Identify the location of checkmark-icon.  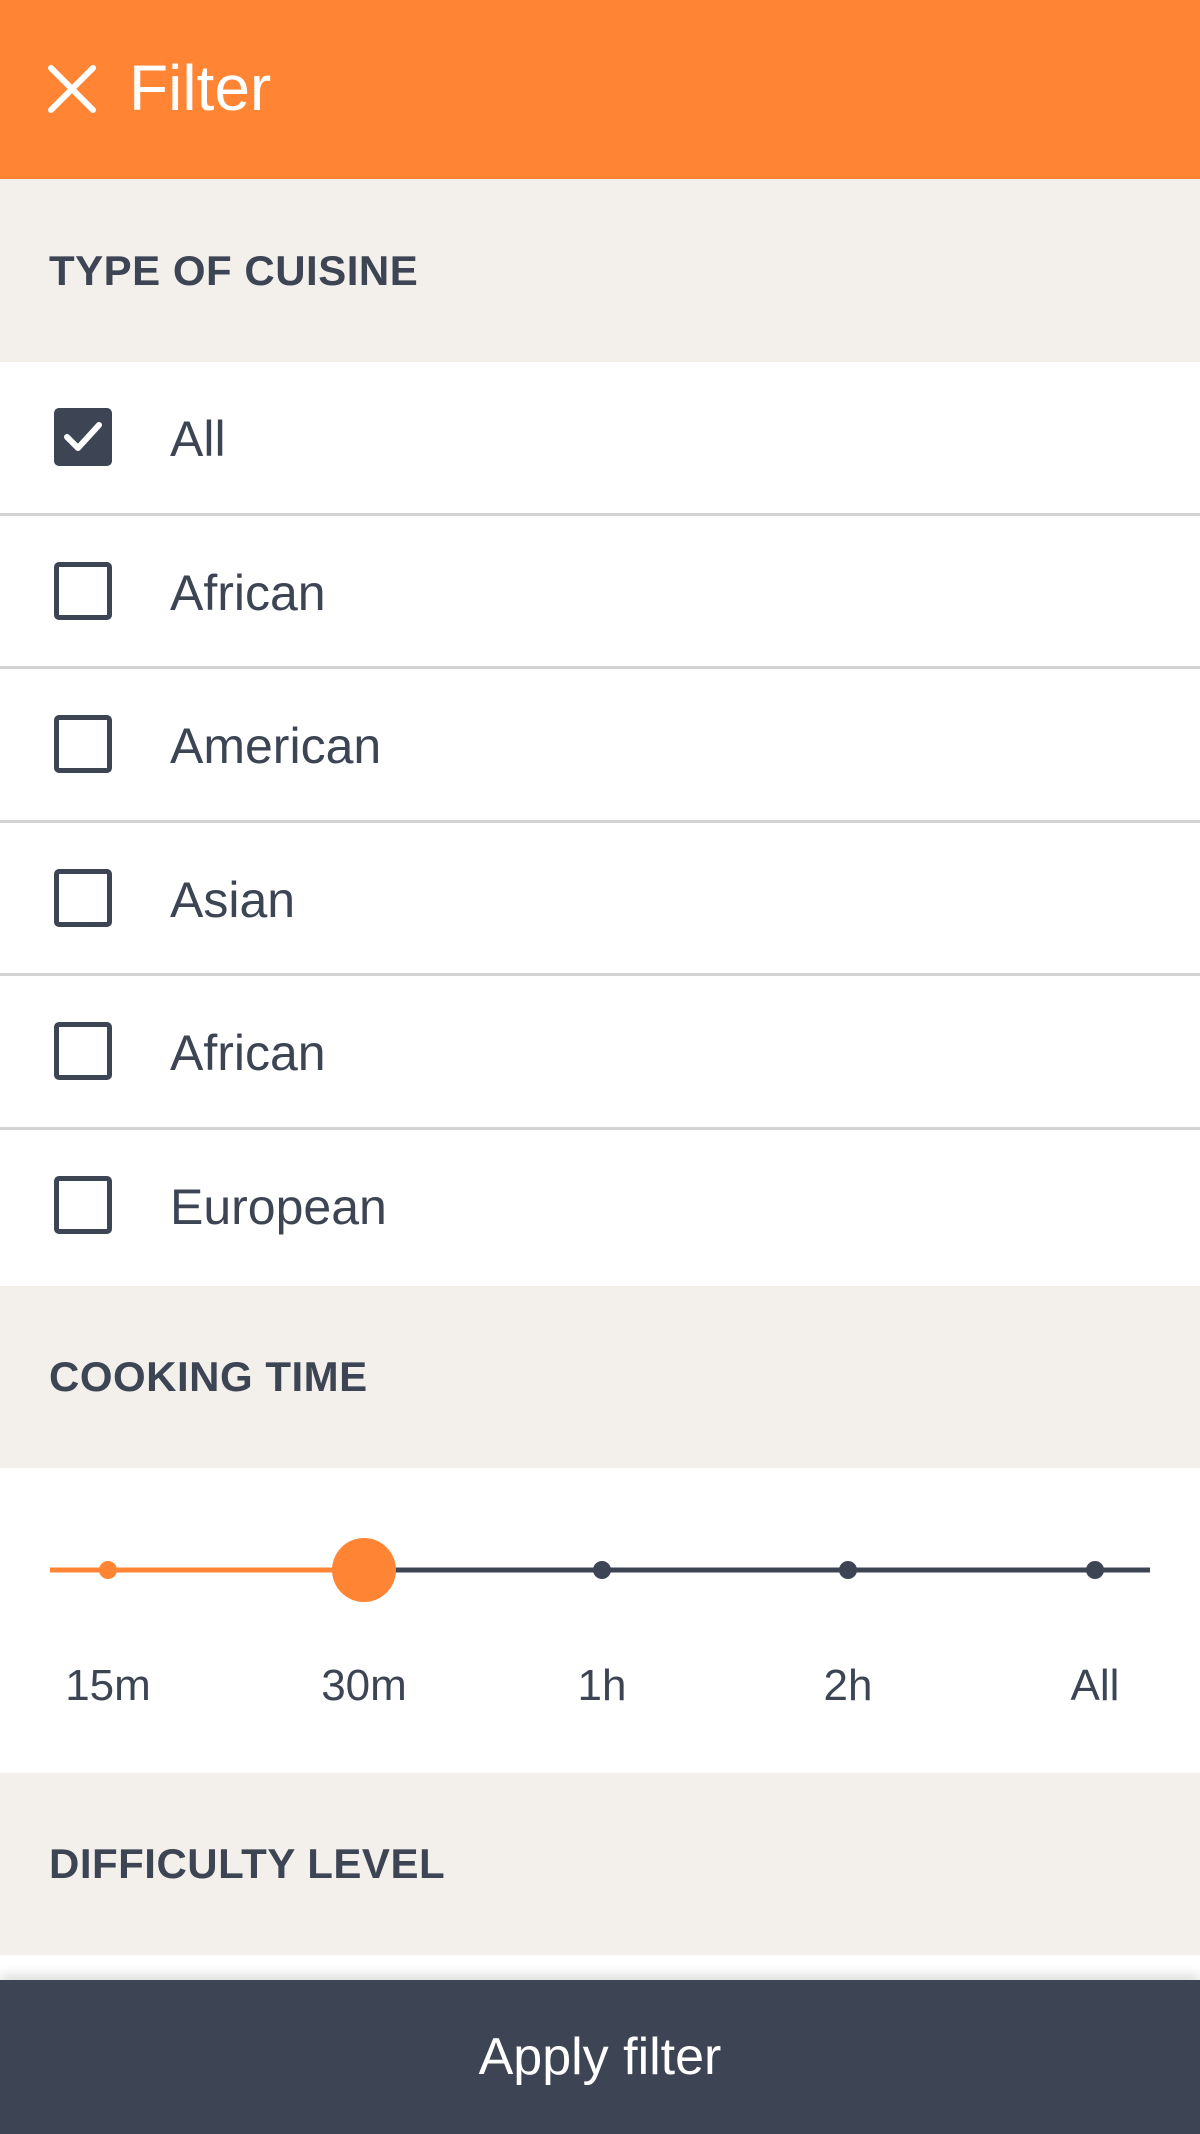
(83, 436).